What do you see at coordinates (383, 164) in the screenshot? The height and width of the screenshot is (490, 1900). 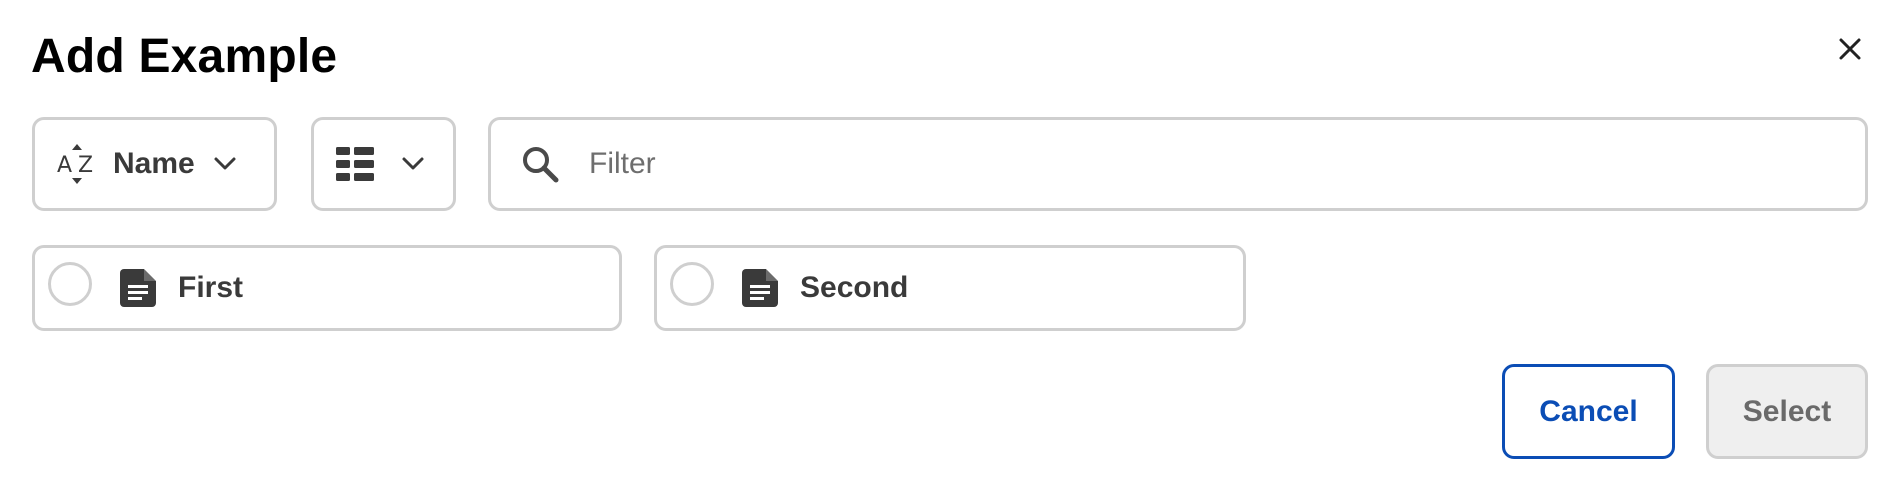 I see `view-mode-dropdown` at bounding box center [383, 164].